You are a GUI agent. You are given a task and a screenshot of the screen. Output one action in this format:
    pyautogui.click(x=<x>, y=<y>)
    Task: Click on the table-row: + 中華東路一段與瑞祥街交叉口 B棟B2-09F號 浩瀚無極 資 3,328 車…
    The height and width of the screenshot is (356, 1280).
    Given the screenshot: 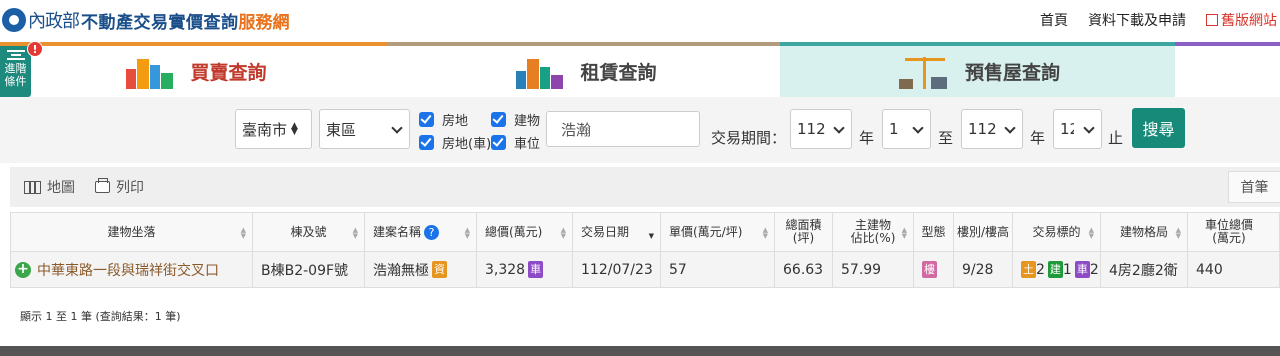 What is the action you would take?
    pyautogui.click(x=645, y=270)
    